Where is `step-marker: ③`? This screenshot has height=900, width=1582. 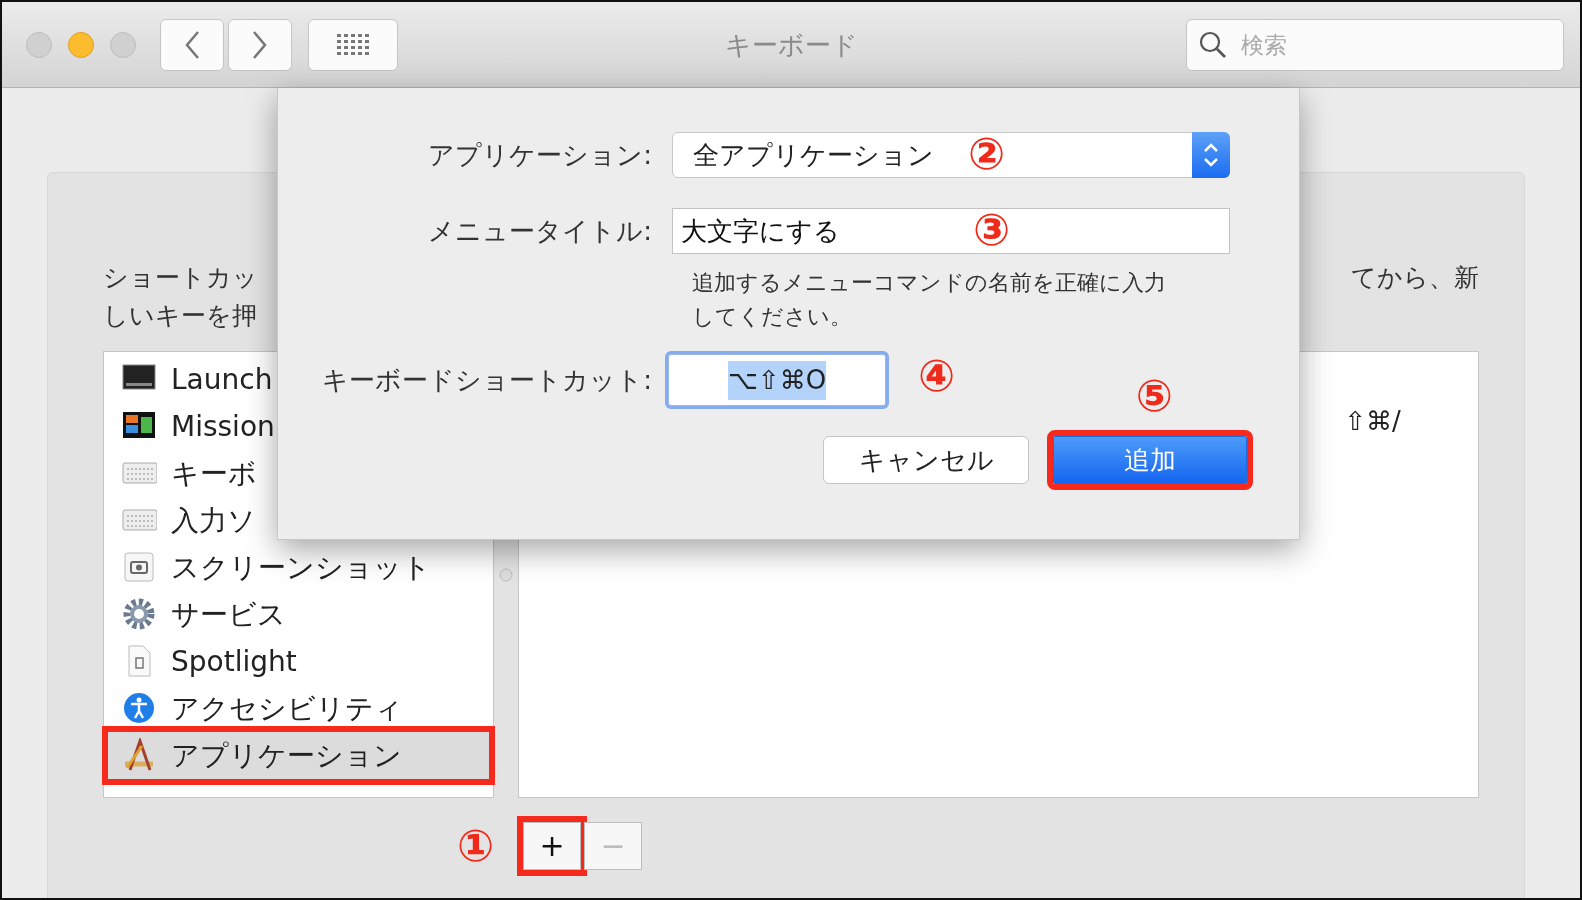
step-marker: ③ is located at coordinates (992, 230).